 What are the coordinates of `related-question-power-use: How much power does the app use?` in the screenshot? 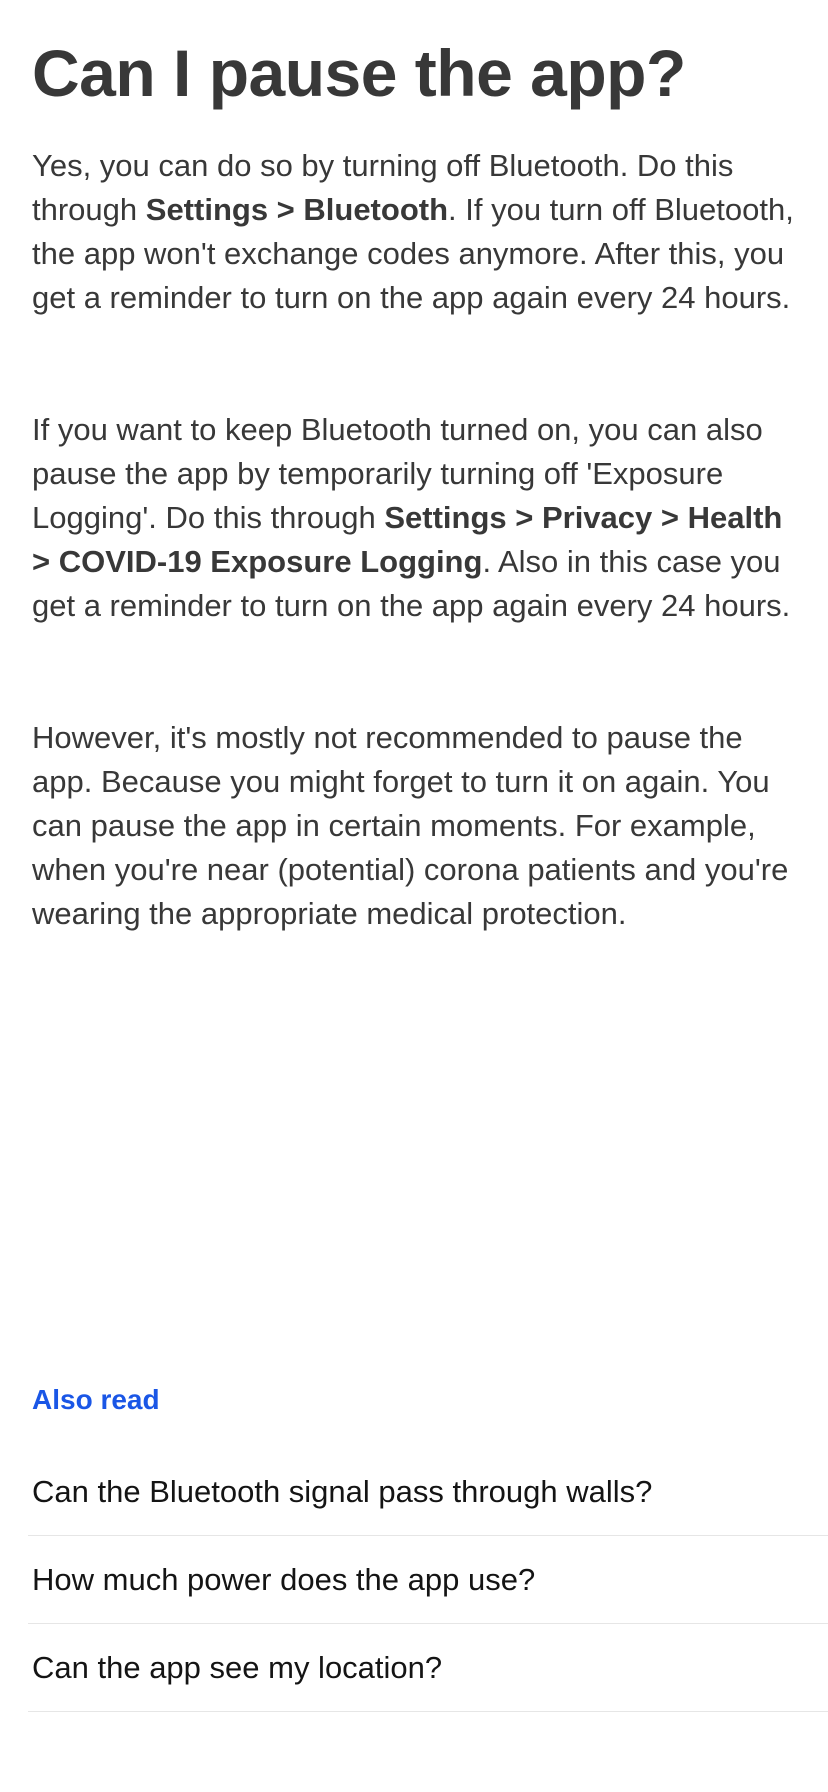 It's located at (428, 1580).